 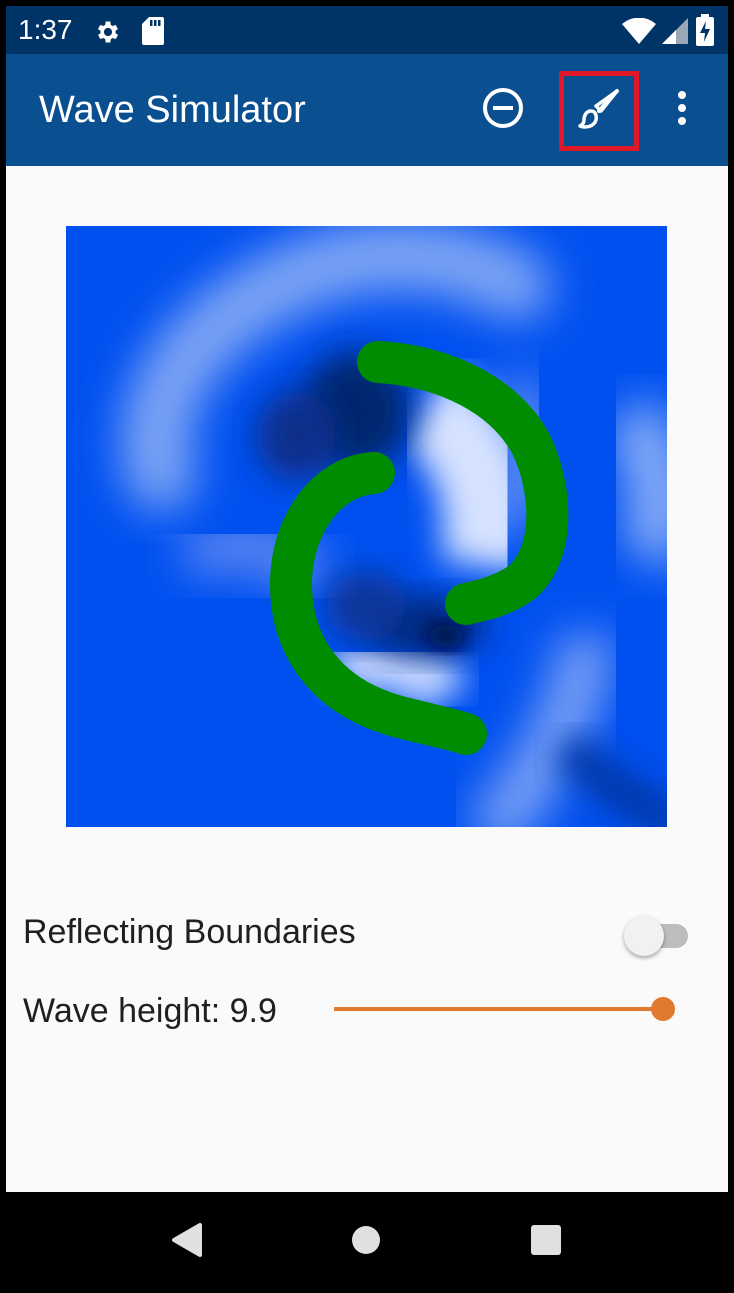 What do you see at coordinates (153, 33) in the screenshot?
I see `sd-card-icon` at bounding box center [153, 33].